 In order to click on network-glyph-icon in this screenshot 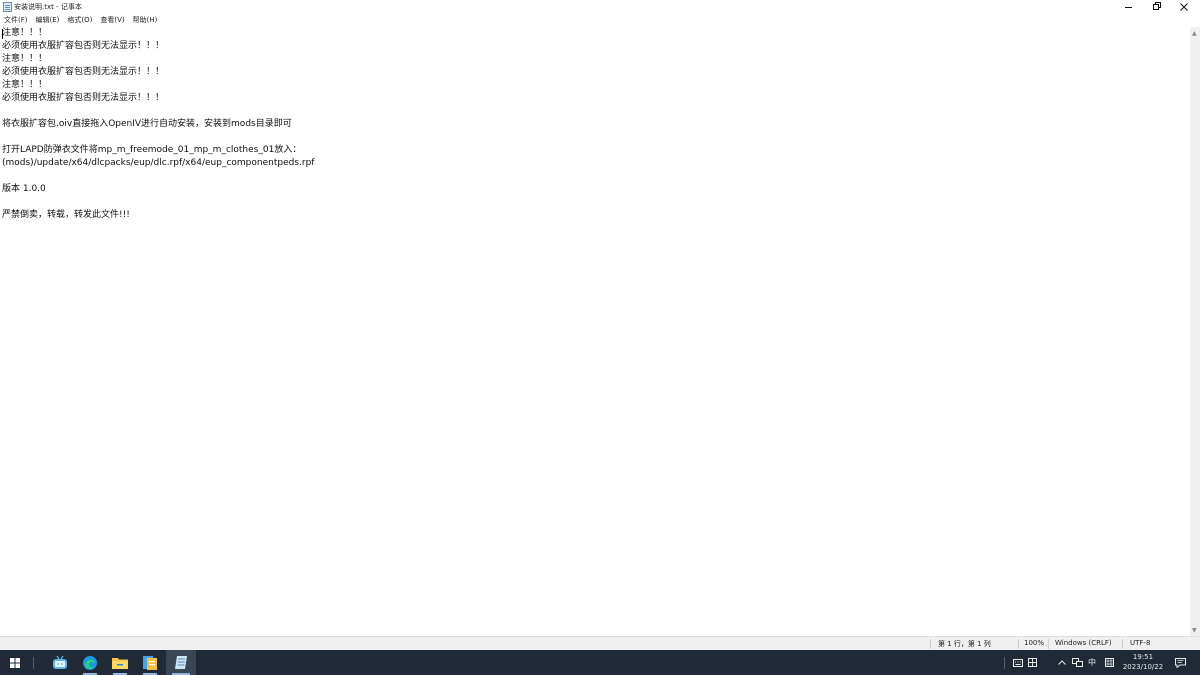, I will do `click(1077, 662)`.